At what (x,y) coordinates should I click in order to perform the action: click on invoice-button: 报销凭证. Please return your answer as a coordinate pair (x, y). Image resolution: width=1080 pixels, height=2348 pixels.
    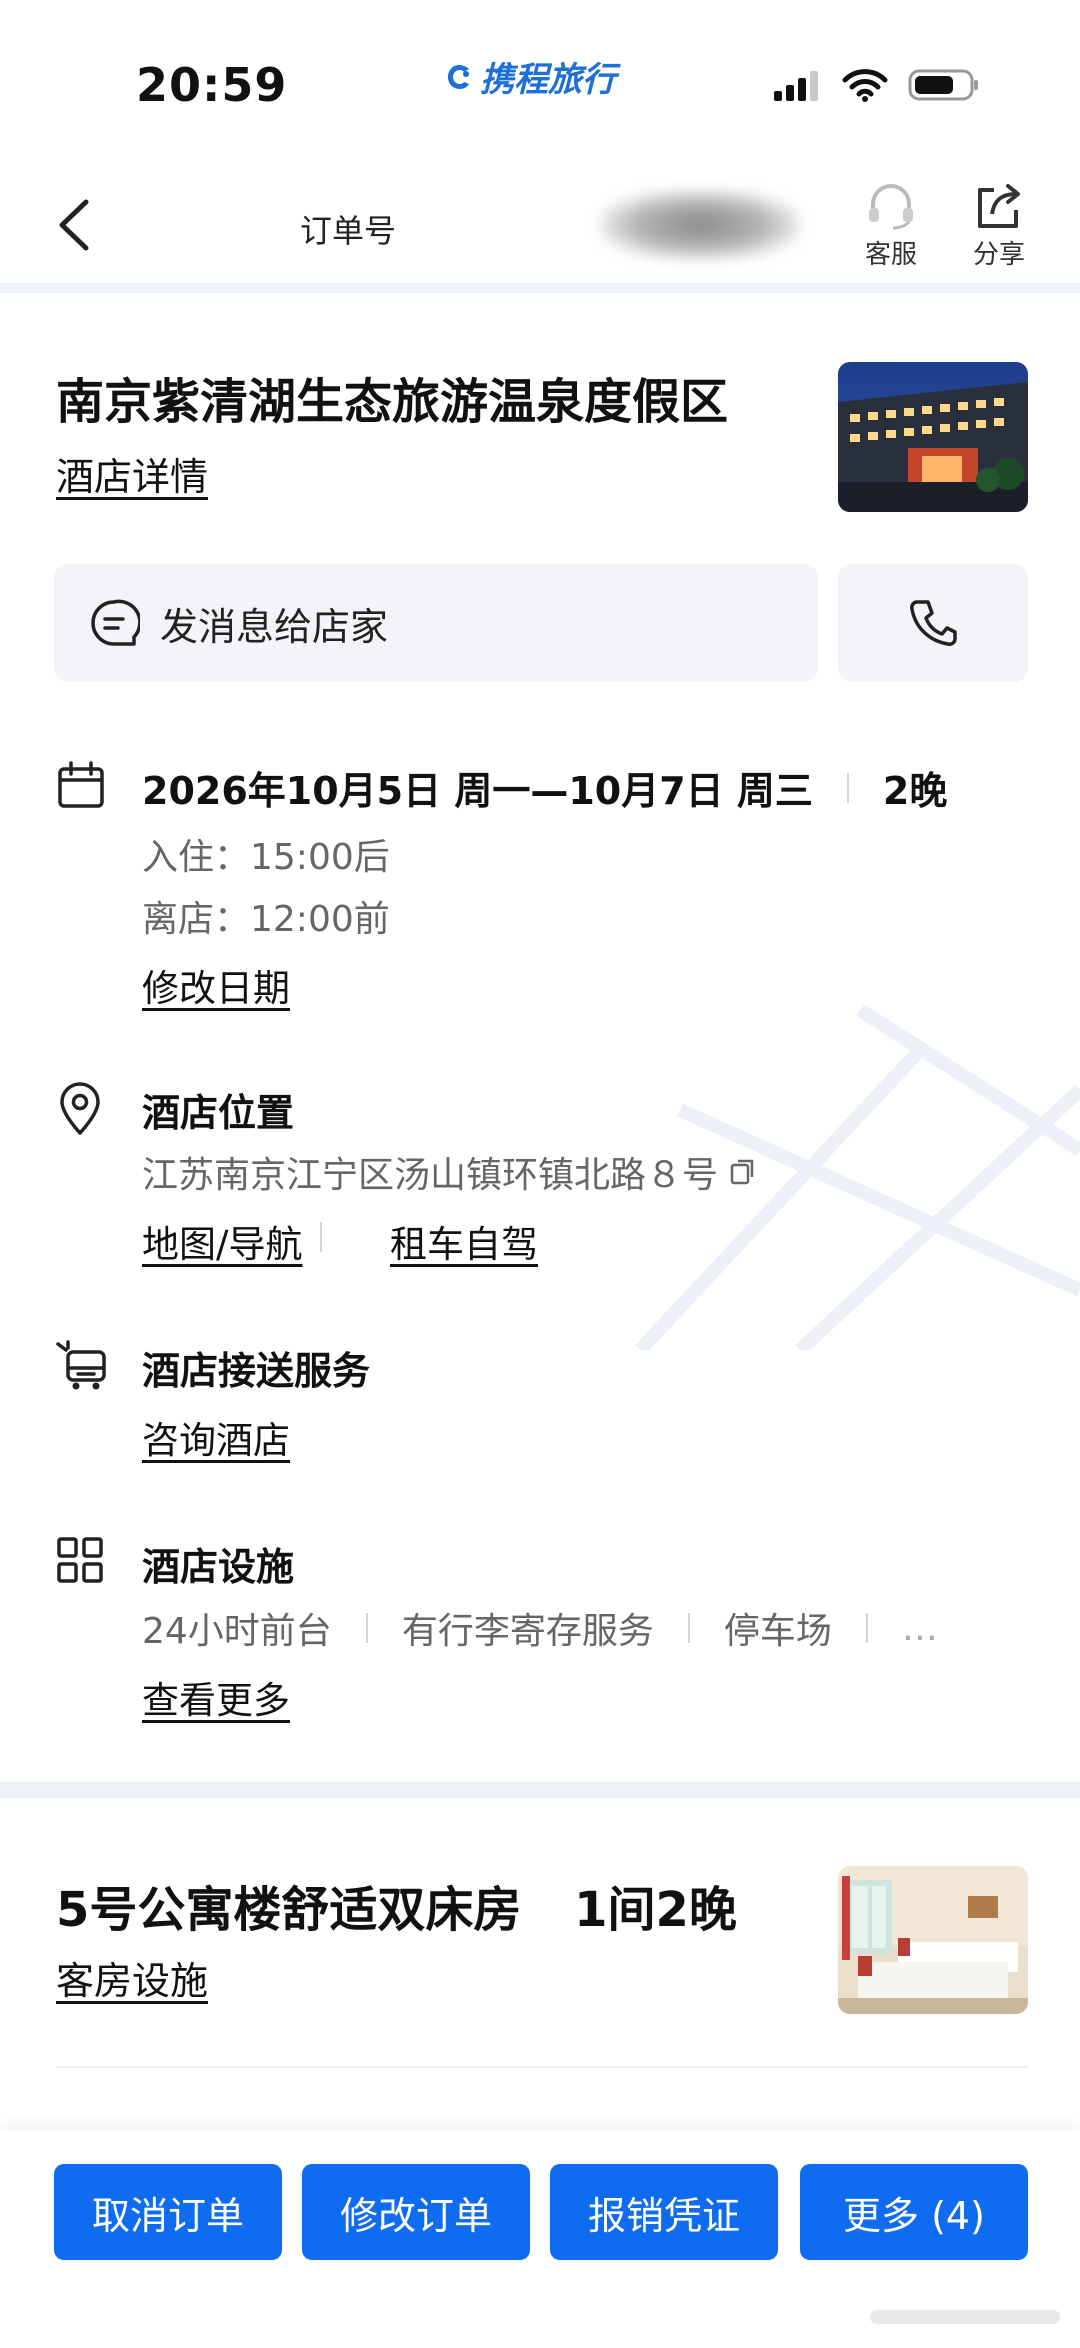
    Looking at the image, I should click on (664, 2212).